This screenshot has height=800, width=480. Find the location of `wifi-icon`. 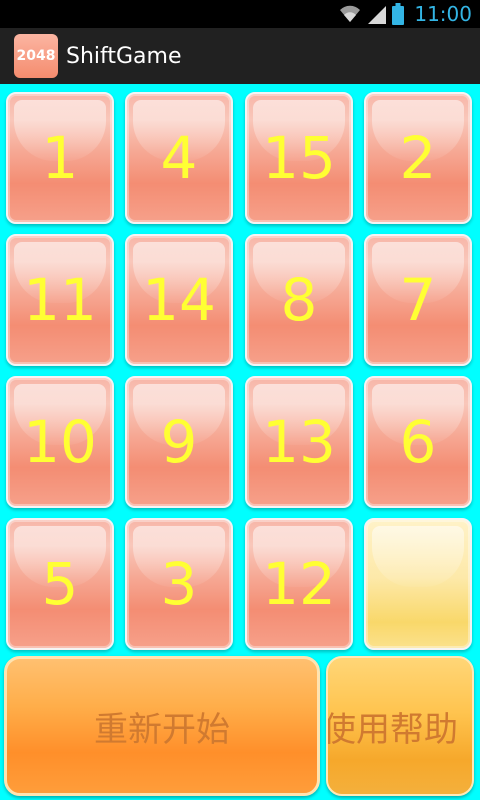

wifi-icon is located at coordinates (350, 14).